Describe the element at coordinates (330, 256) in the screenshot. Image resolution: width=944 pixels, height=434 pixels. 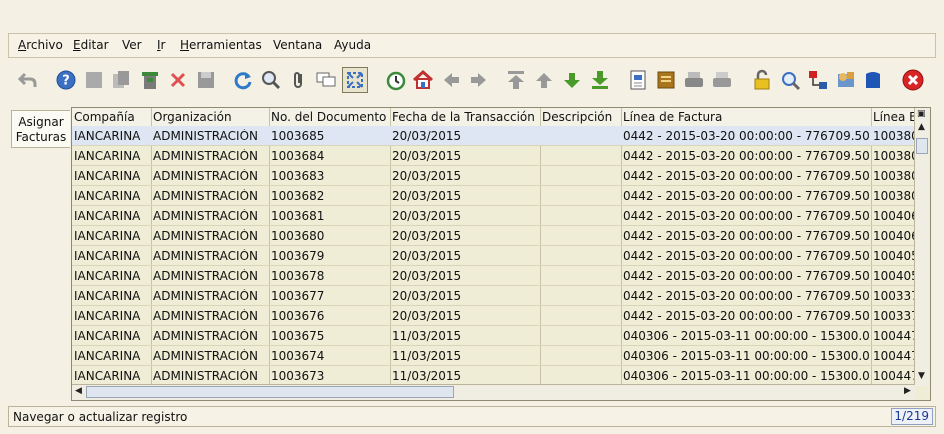
I see `table-cell: 1003679` at that location.